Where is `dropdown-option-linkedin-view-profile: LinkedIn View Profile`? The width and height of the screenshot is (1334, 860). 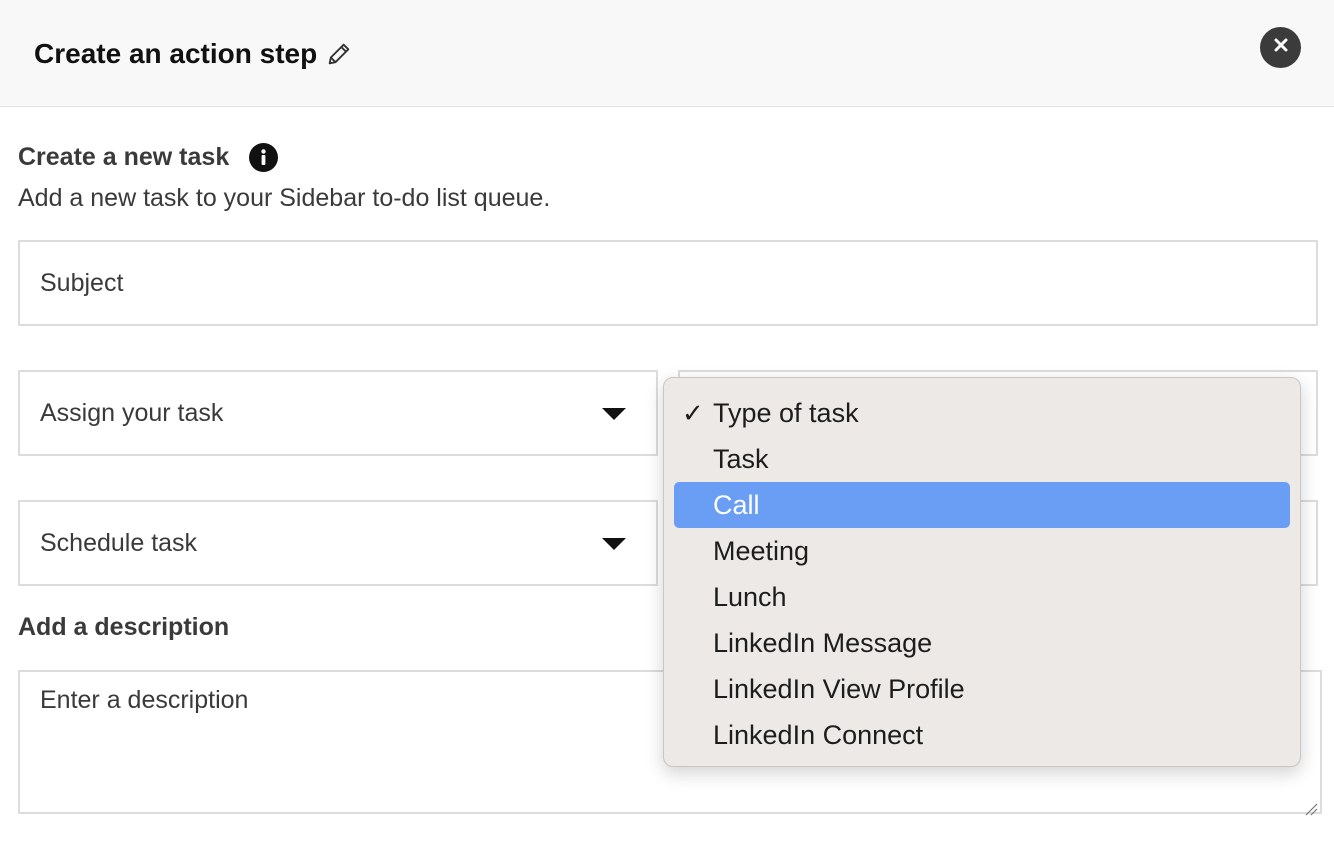
dropdown-option-linkedin-view-profile: LinkedIn View Profile is located at coordinates (982, 689).